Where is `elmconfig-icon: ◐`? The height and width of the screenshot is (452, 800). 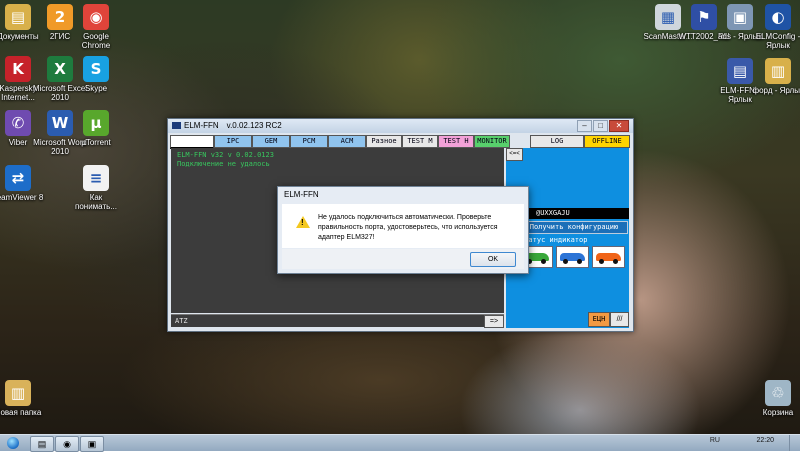
elmconfig-icon: ◐ is located at coordinates (778, 17).